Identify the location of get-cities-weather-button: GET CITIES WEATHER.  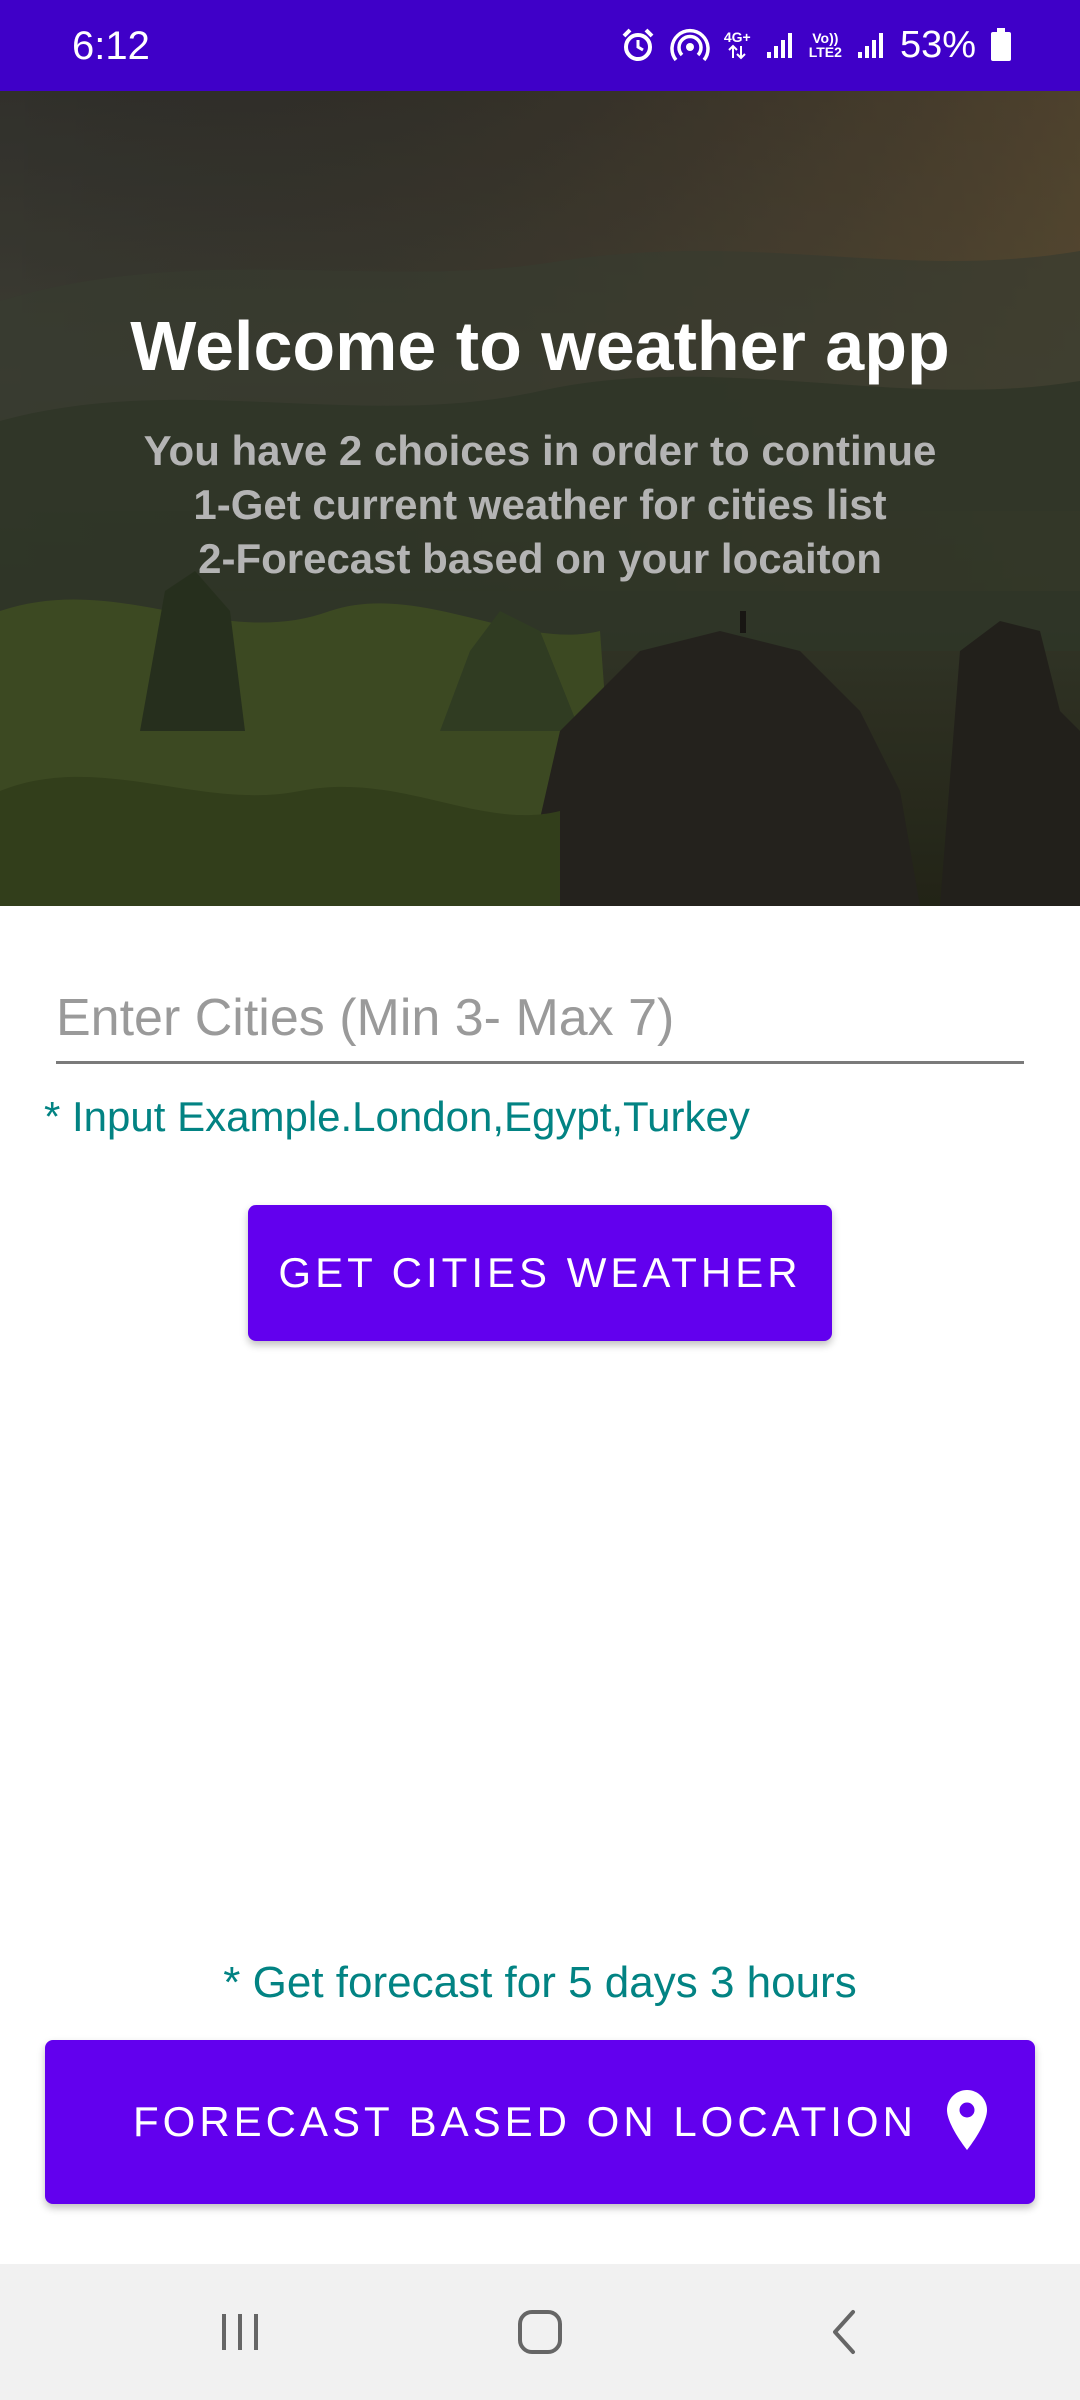
(540, 1273).